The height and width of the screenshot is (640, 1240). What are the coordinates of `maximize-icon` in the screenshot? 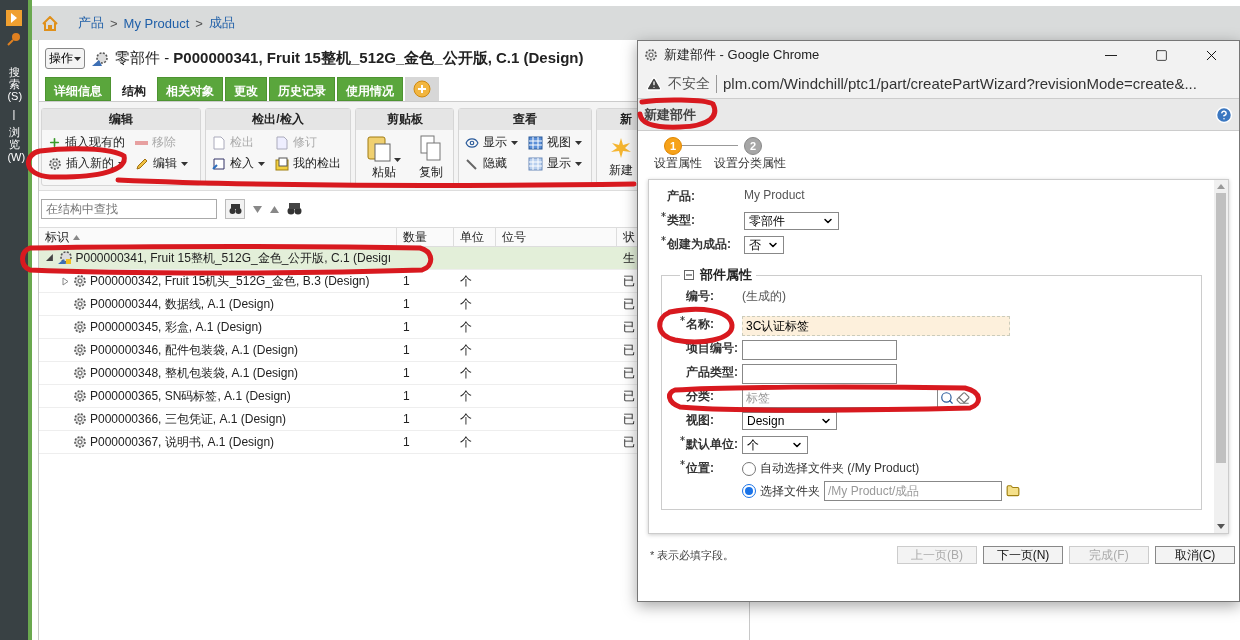 It's located at (1161, 55).